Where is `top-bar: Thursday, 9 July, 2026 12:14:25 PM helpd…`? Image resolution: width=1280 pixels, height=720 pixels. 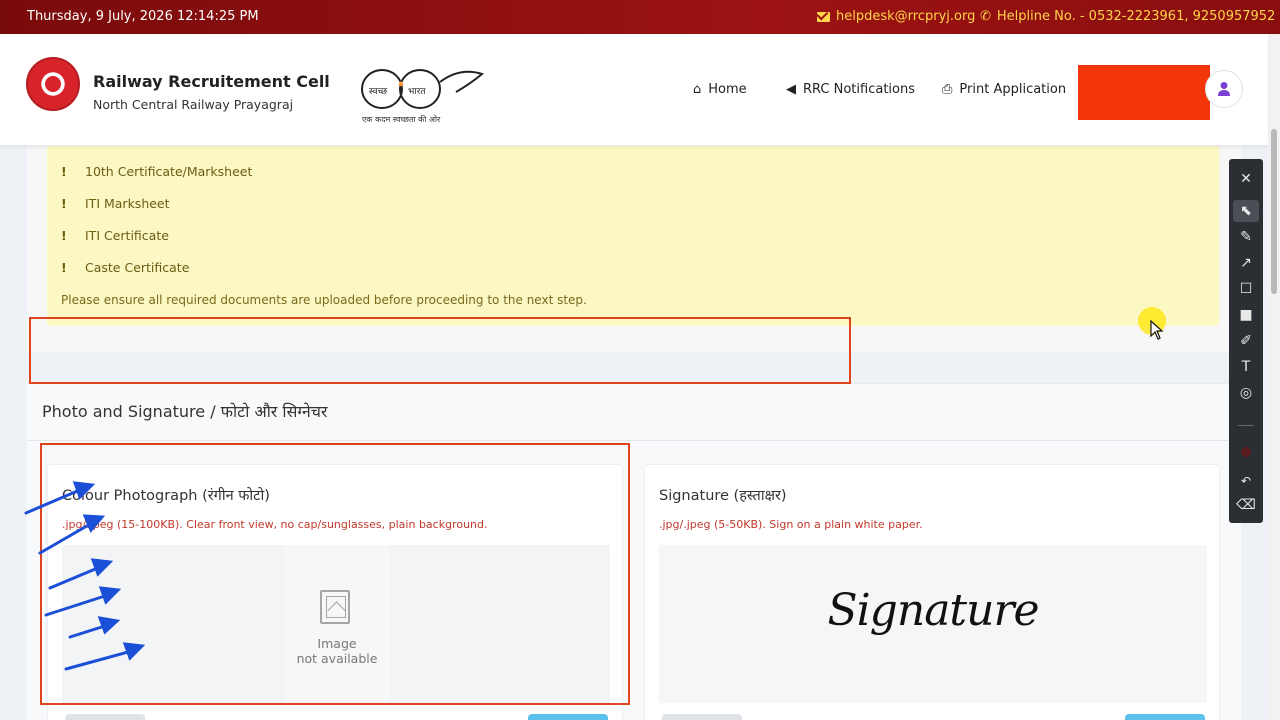 top-bar: Thursday, 9 July, 2026 12:14:25 PM helpd… is located at coordinates (640, 17).